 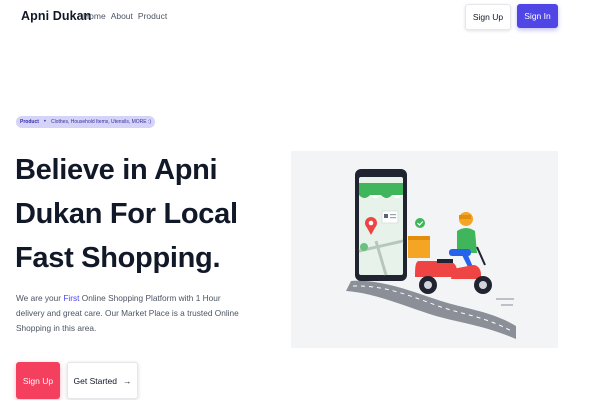 I want to click on nav-signup-button: Sign Up, so click(x=488, y=17).